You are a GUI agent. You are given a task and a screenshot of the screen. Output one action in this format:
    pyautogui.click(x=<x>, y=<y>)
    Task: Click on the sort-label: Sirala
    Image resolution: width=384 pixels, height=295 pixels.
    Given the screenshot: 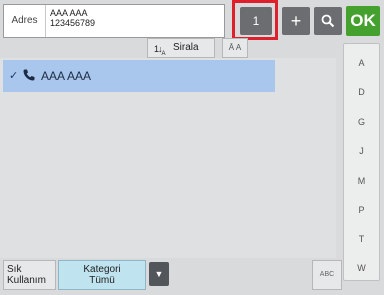 What is the action you would take?
    pyautogui.click(x=186, y=47)
    